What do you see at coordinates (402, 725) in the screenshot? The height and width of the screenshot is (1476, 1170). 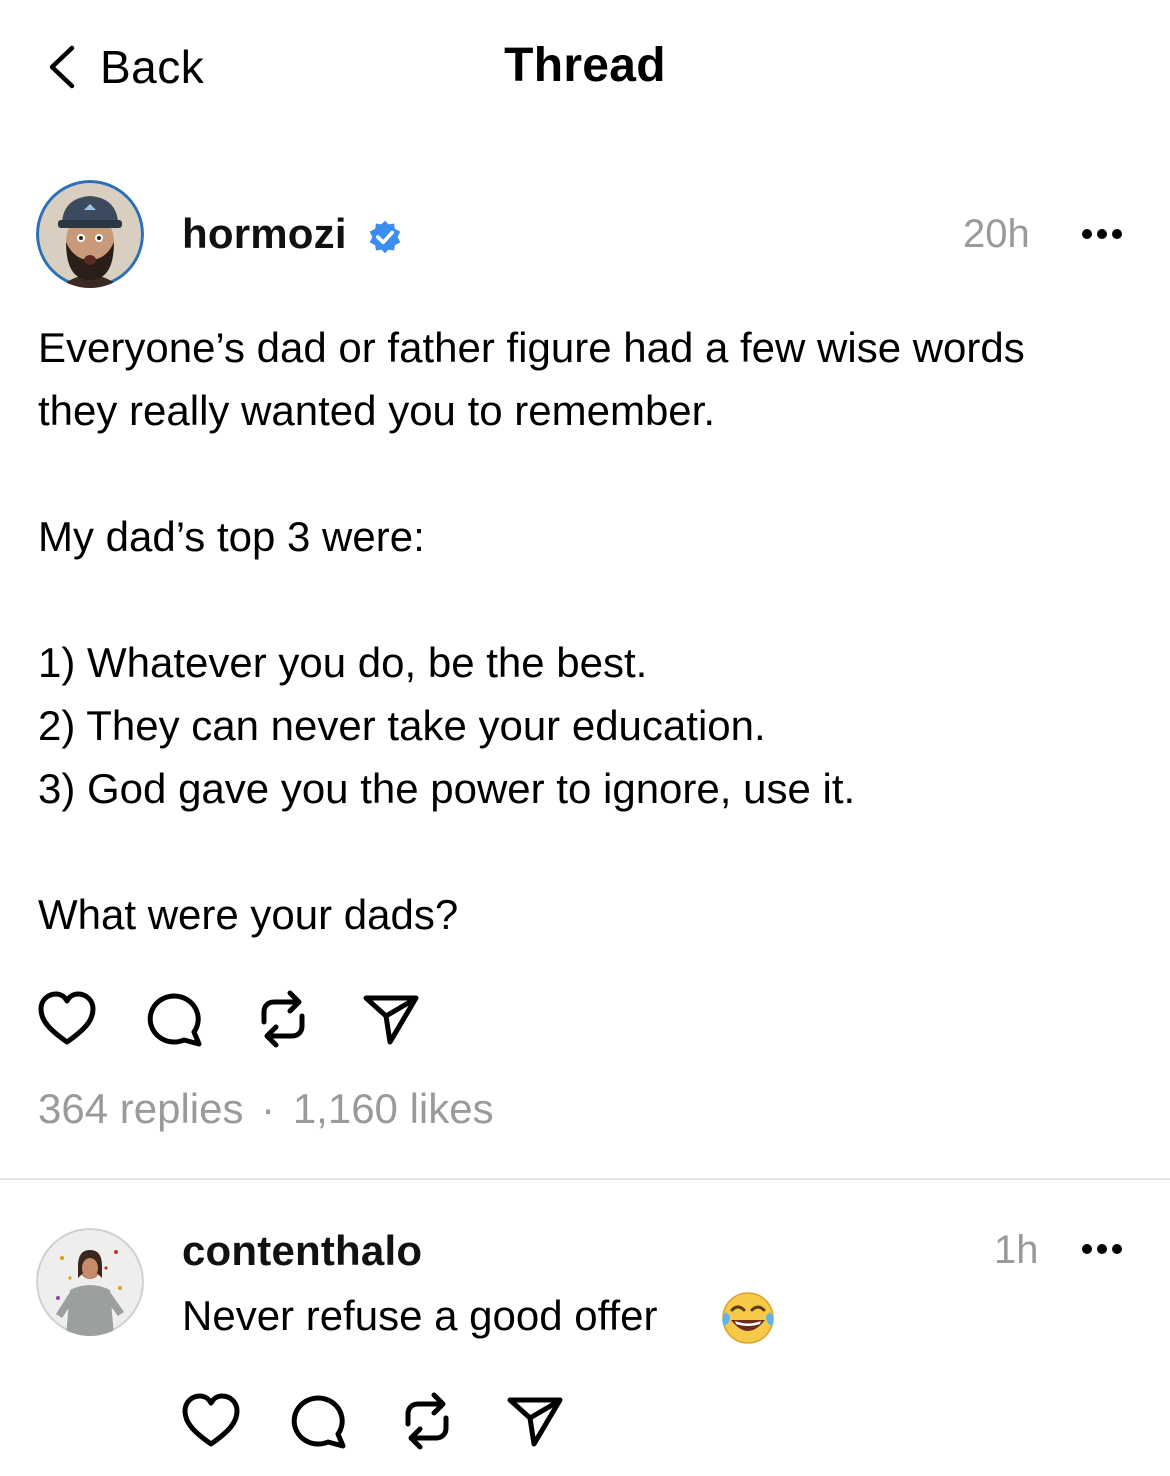 I see `post-line: 2) They can never take your education.` at bounding box center [402, 725].